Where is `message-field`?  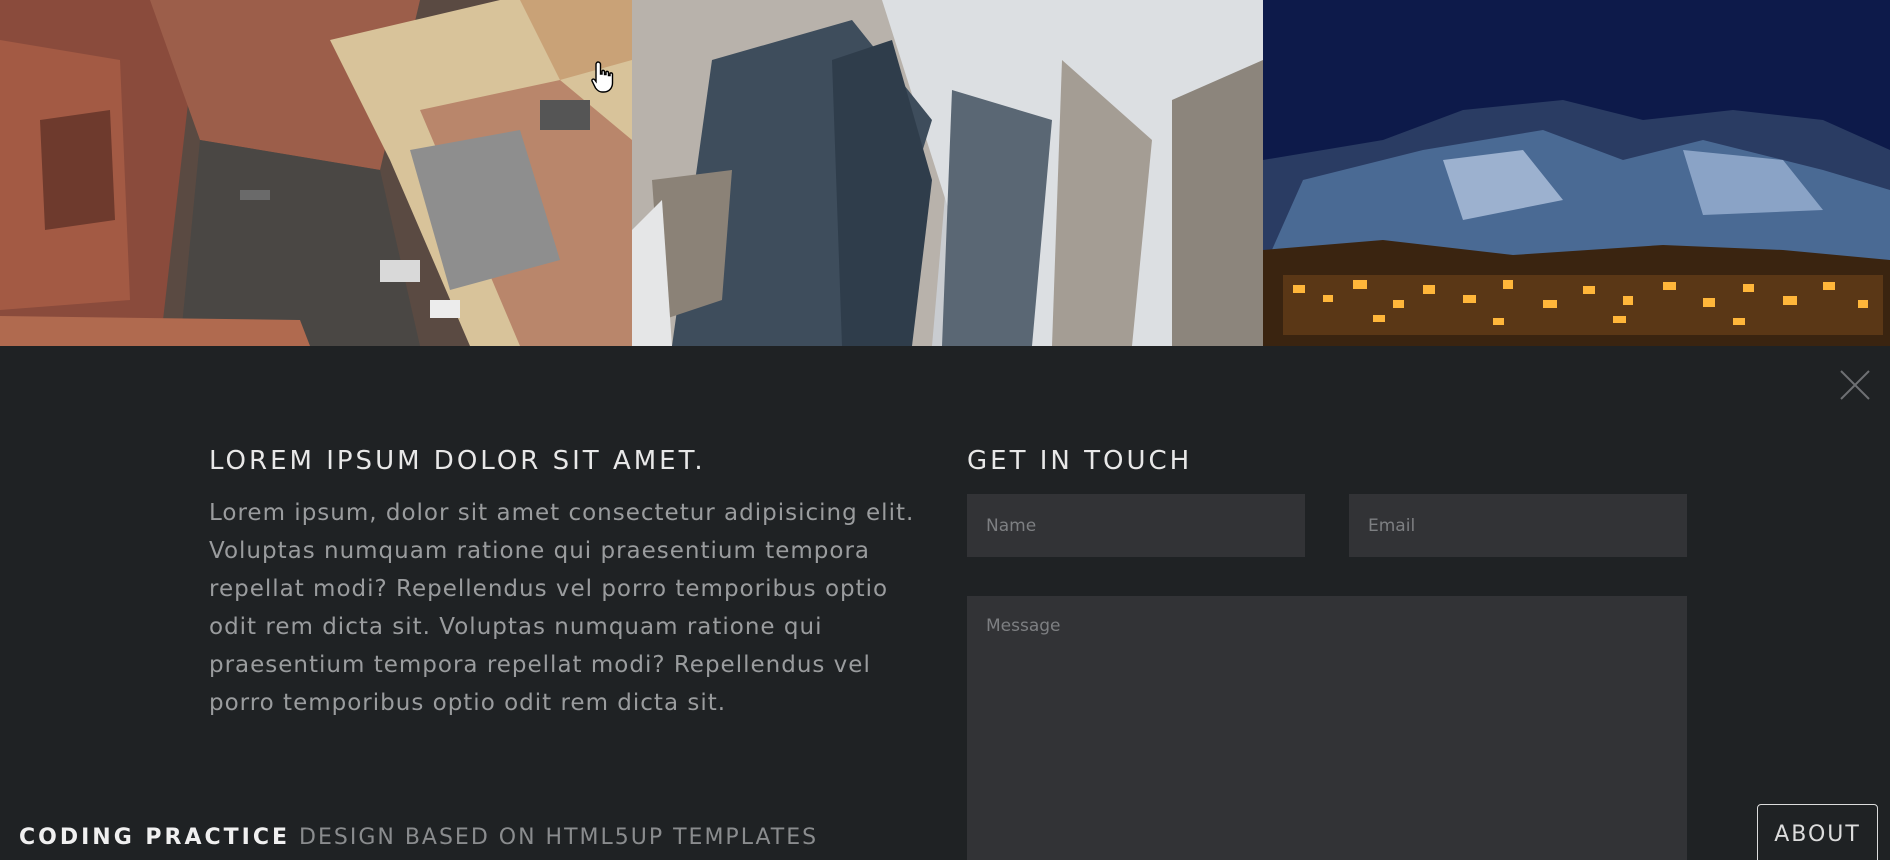 message-field is located at coordinates (1327, 728).